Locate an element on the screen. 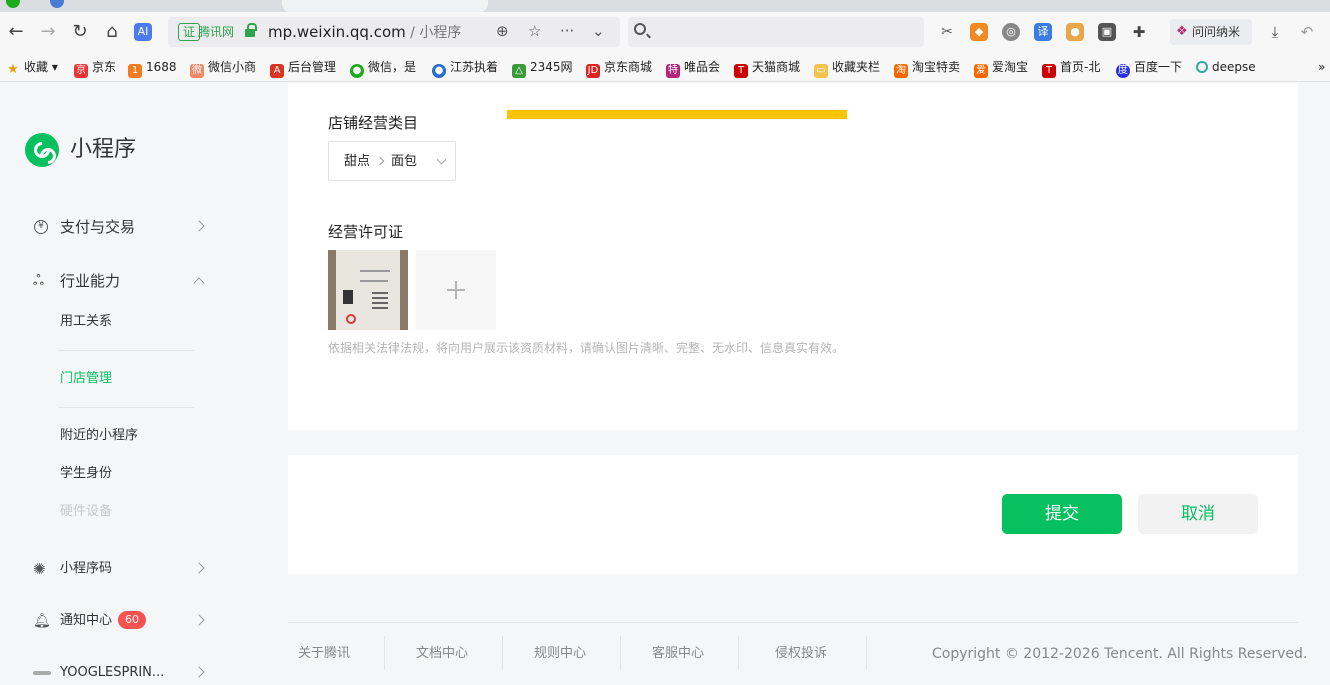  sidebar-item-pay: ¥ 支付与交易 is located at coordinates (119, 227).